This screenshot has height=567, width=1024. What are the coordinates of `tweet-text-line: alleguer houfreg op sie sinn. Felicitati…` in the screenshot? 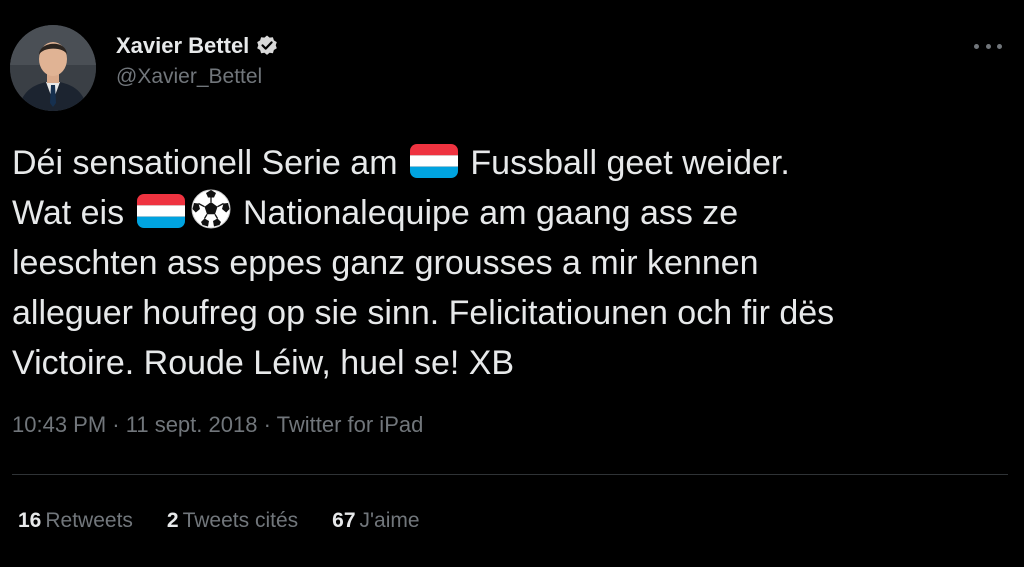 It's located at (512, 313).